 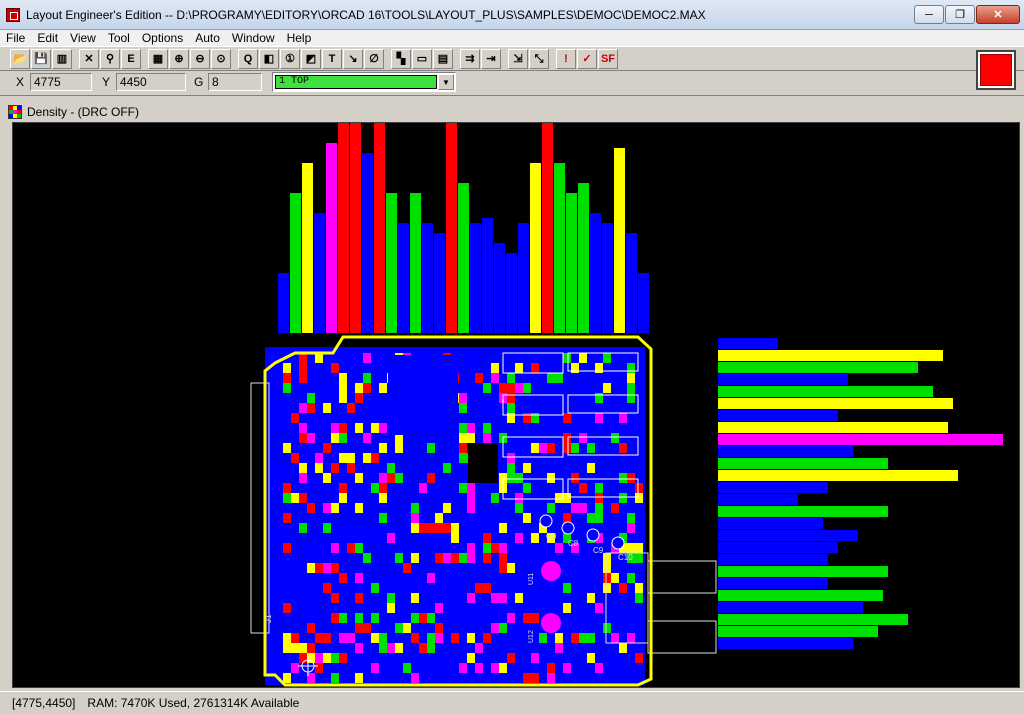 I want to click on text-icon: T, so click(x=332, y=59).